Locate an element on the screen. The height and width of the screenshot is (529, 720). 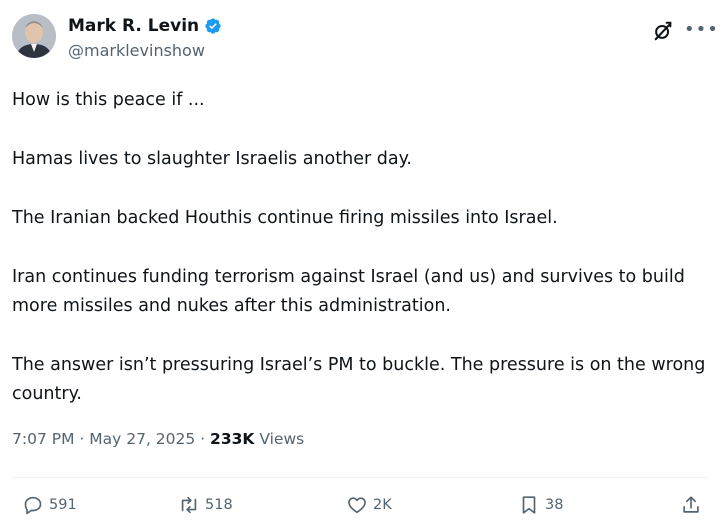
share-button is located at coordinates (691, 505).